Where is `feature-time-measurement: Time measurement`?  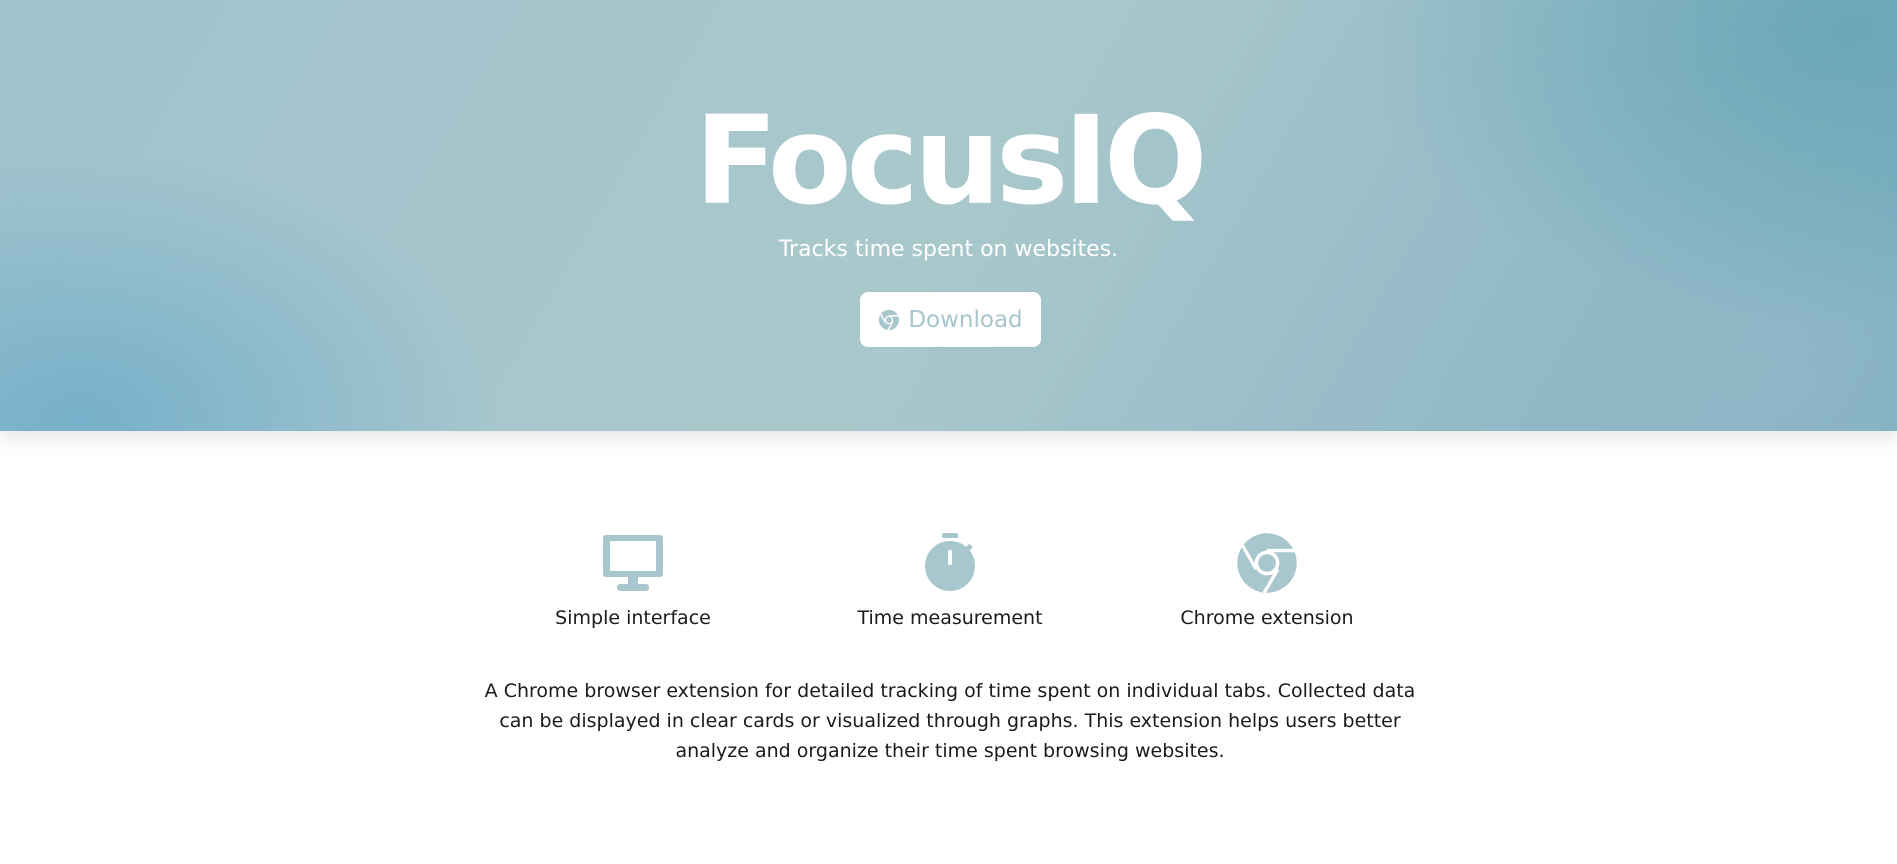 feature-time-measurement: Time measurement is located at coordinates (950, 581).